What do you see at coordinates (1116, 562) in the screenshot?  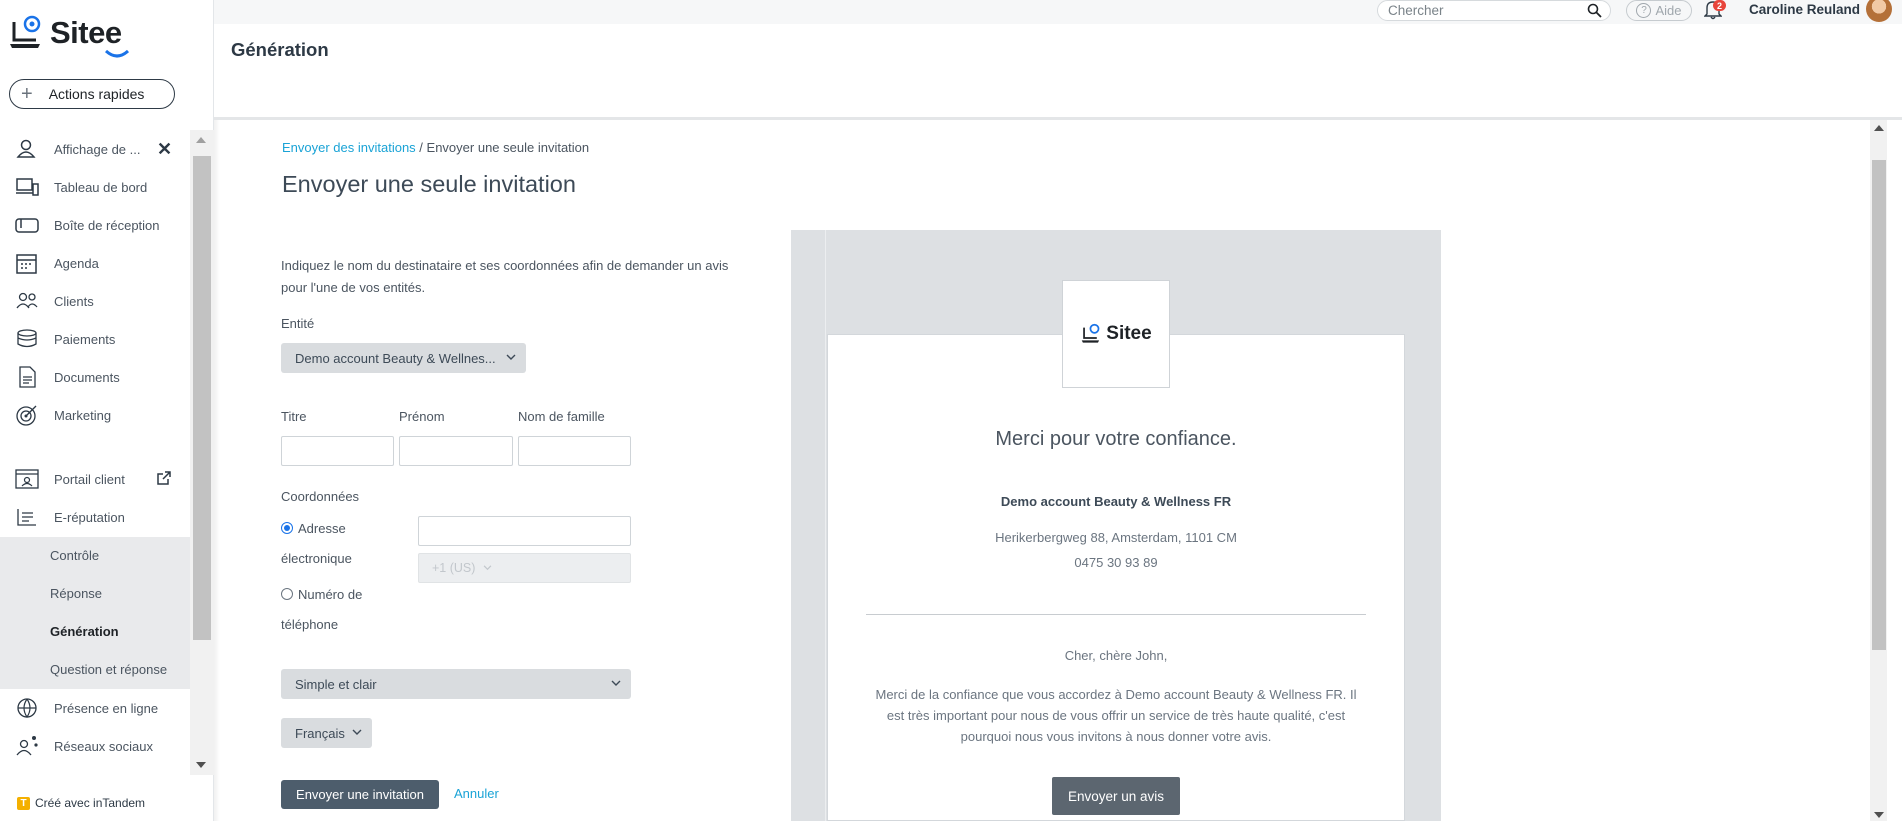 I see `preview-phone: 0475 30 93 89` at bounding box center [1116, 562].